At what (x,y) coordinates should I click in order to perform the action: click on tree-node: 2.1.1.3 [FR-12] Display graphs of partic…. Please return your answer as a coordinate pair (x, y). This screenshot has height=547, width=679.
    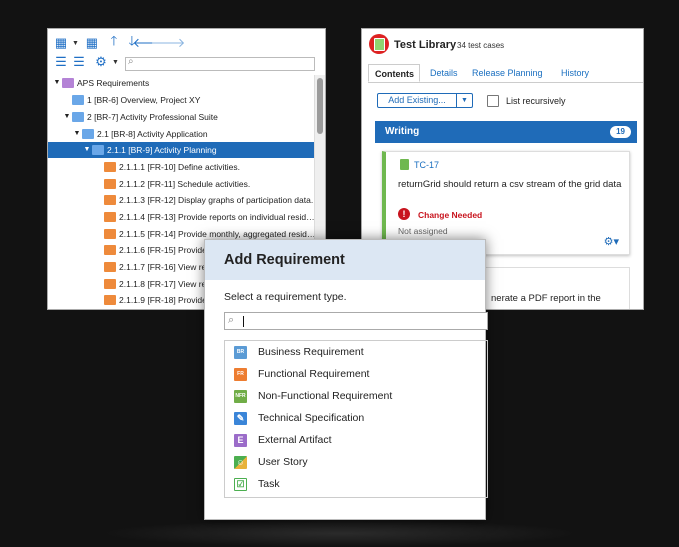
    Looking at the image, I should click on (208, 200).